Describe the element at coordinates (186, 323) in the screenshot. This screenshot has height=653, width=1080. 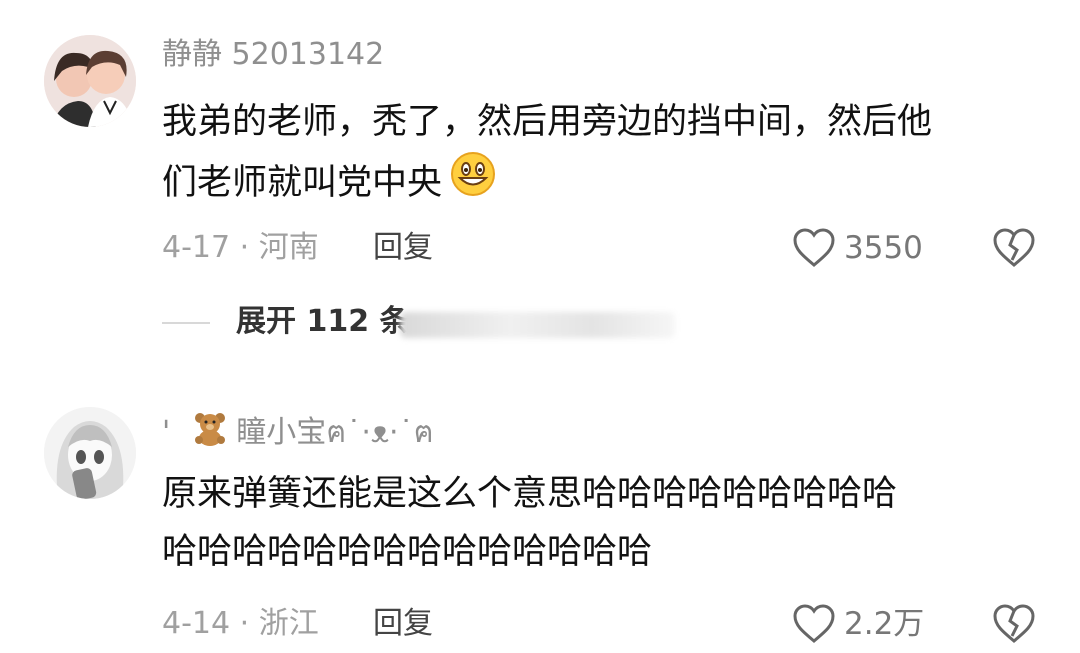
I see `divider` at that location.